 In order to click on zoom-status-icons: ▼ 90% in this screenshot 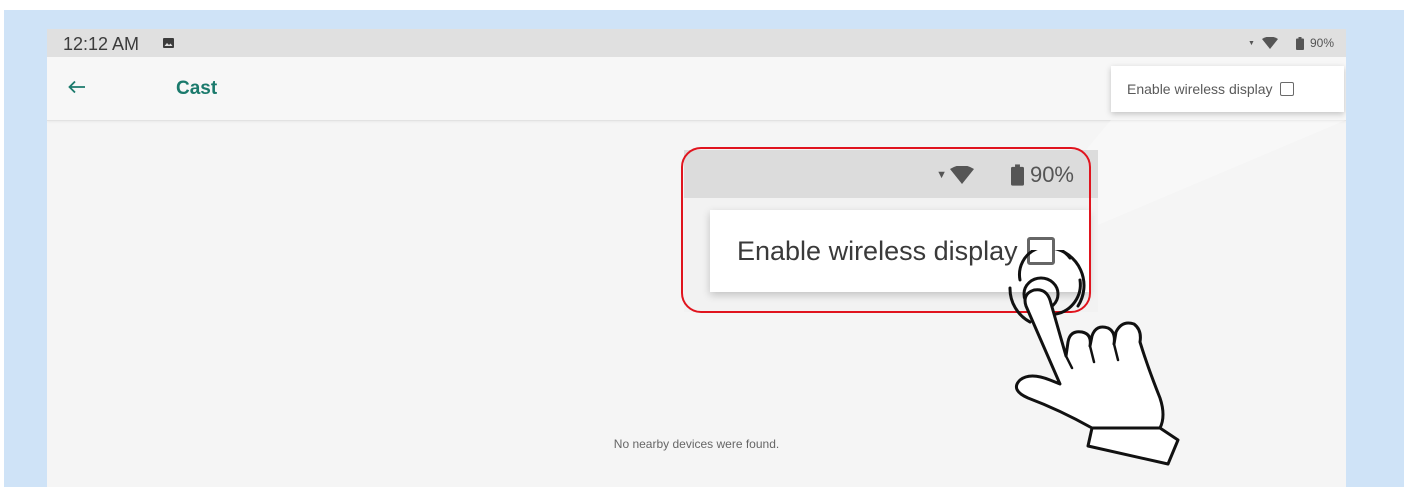, I will do `click(1005, 175)`.